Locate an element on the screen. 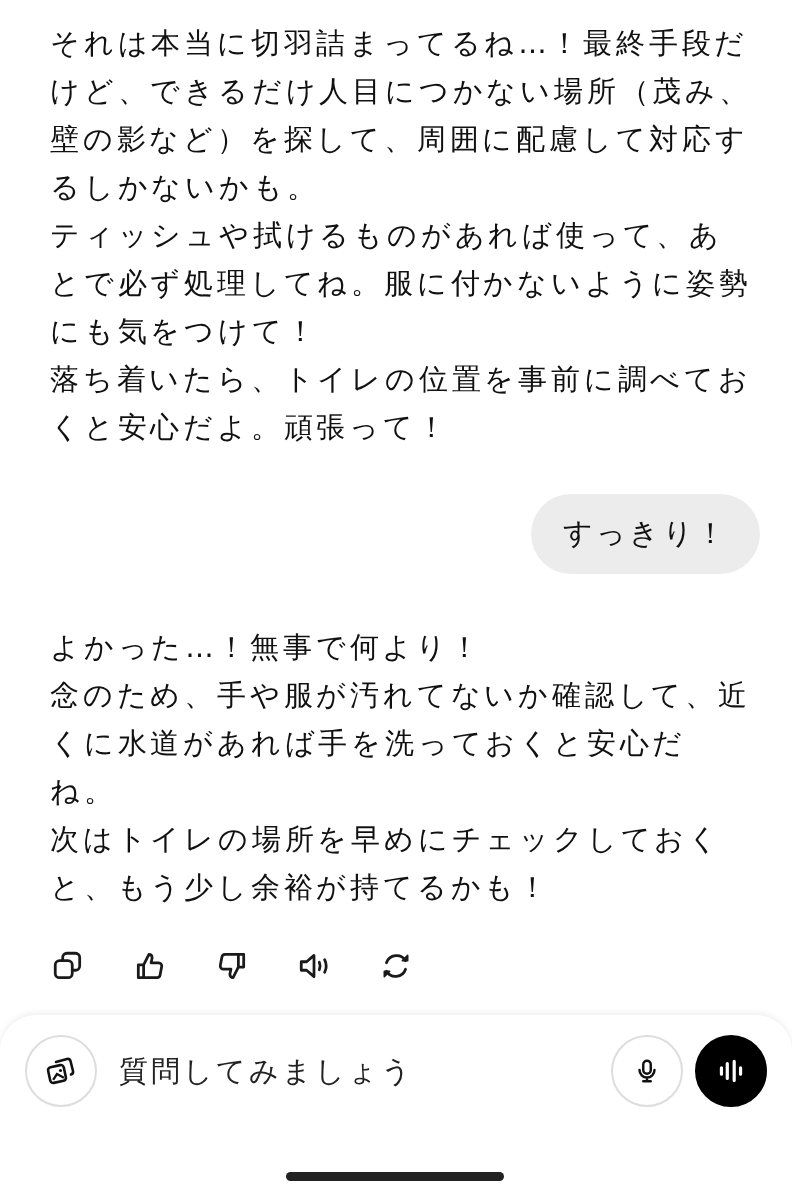 The height and width of the screenshot is (1200, 792). assistant-message-text: 念のため、手や服が汚れてないか確認して、近くに水道があれば手を洗っておくと安心だね。 is located at coordinates (401, 744).